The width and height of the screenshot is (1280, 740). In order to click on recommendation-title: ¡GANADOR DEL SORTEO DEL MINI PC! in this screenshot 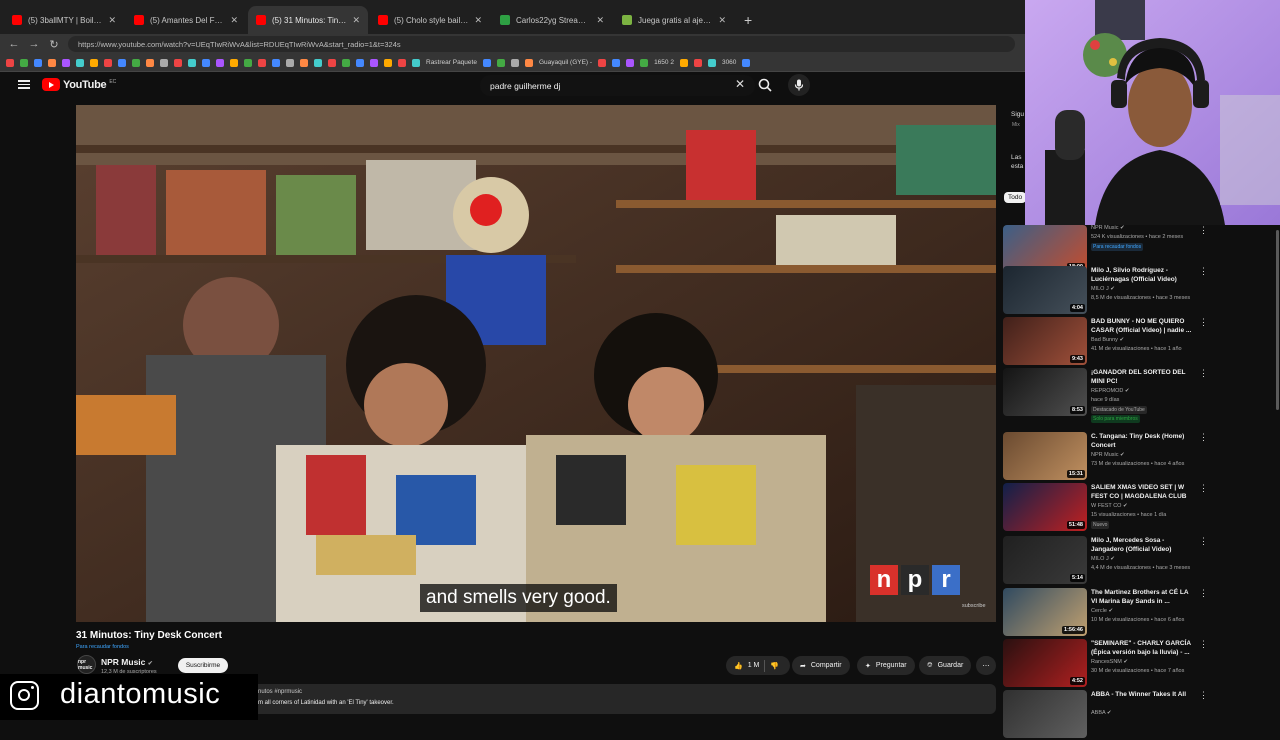, I will do `click(1143, 377)`.